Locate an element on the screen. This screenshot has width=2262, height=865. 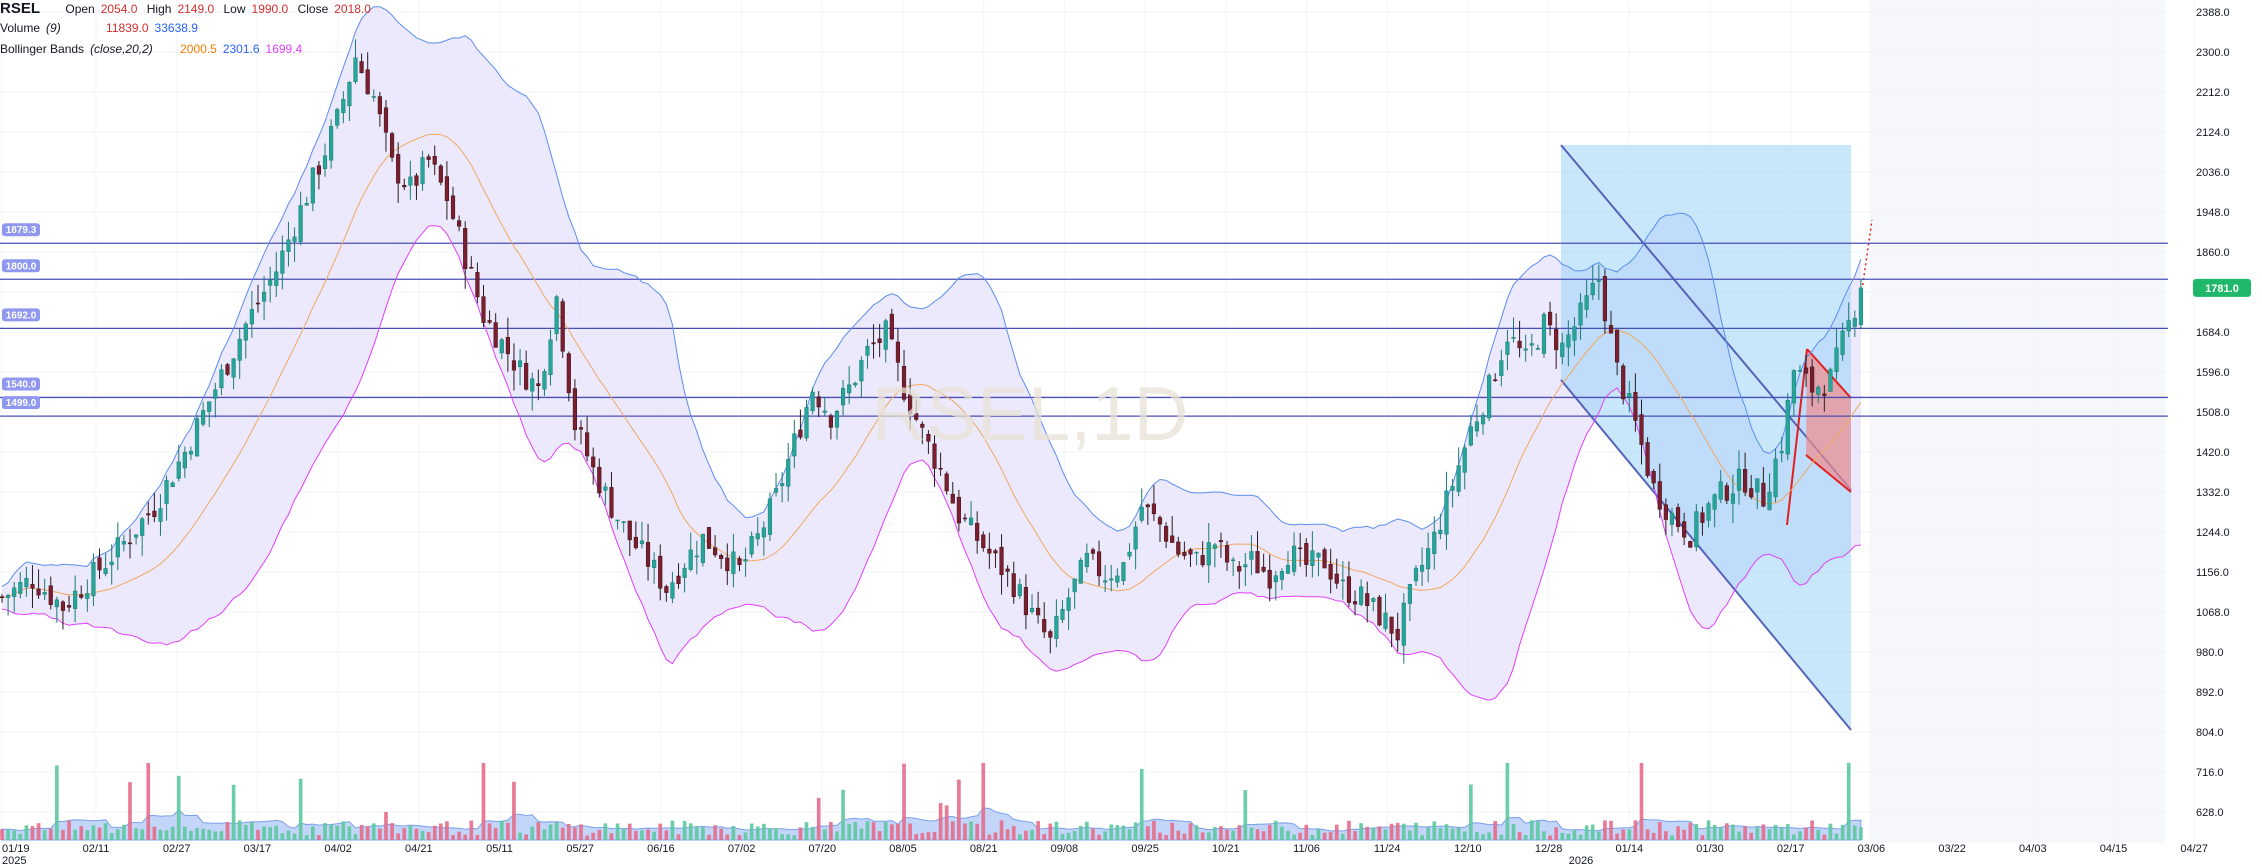
bb-upper-value: 2301.6 is located at coordinates (241, 49).